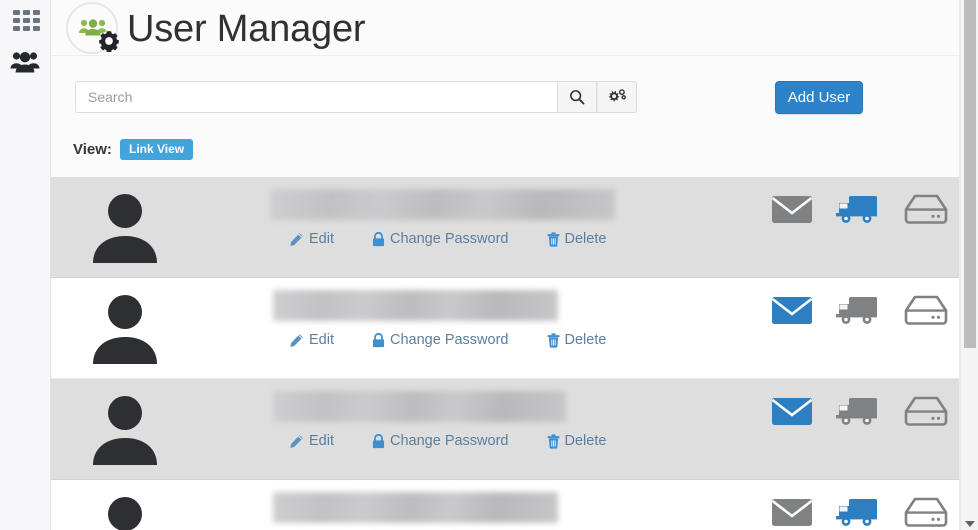 This screenshot has height=530, width=978. I want to click on scrollbar-thumb, so click(970, 174).